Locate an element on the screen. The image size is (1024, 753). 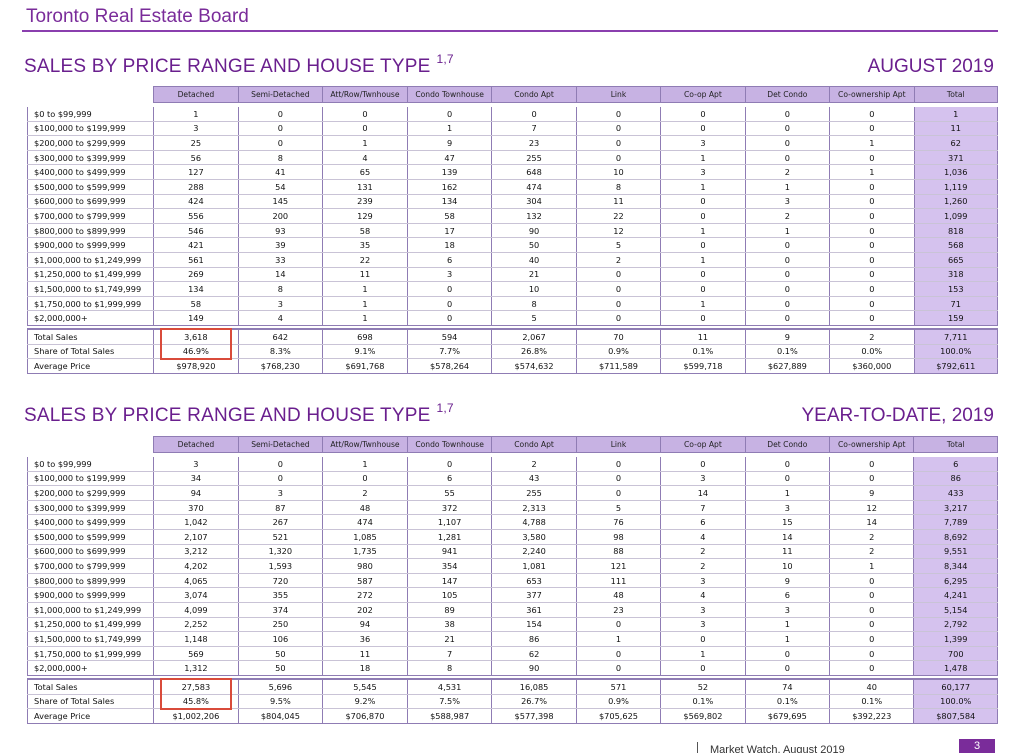
table-cell: 561 is located at coordinates (196, 260).